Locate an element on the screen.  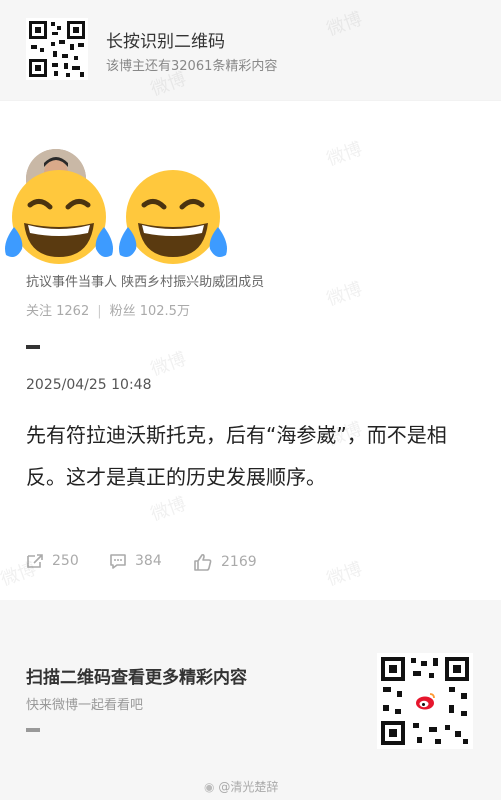
repost-button: 250 is located at coordinates (52, 561).